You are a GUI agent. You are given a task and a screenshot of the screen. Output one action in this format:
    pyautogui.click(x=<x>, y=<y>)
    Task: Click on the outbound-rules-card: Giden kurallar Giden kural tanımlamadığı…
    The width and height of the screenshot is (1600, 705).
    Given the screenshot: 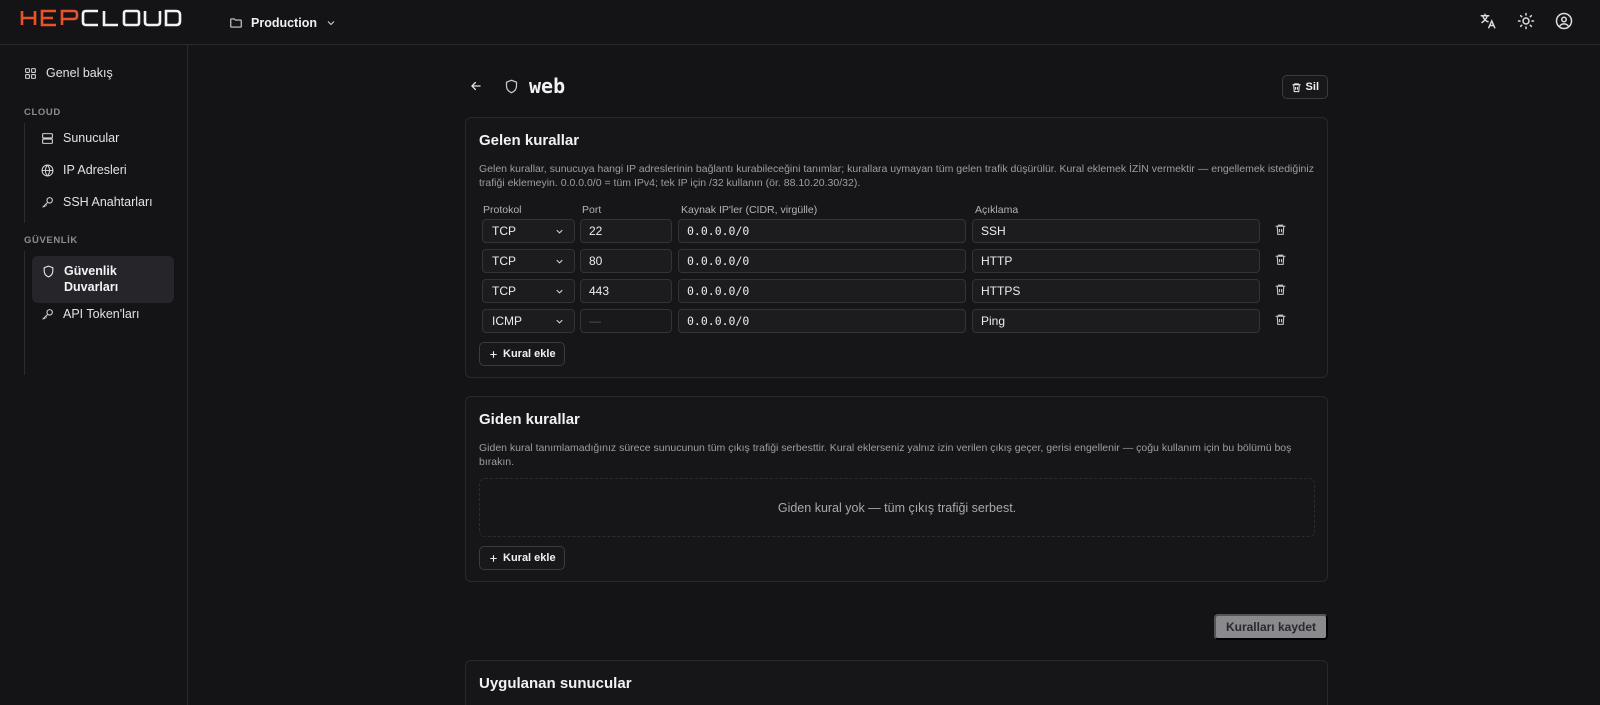 What is the action you would take?
    pyautogui.click(x=896, y=489)
    